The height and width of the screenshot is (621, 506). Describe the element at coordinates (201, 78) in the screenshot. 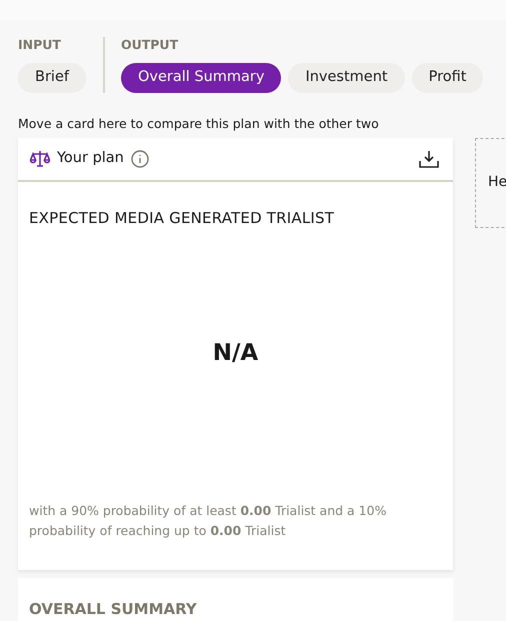

I see `tab: Overall Summary` at that location.